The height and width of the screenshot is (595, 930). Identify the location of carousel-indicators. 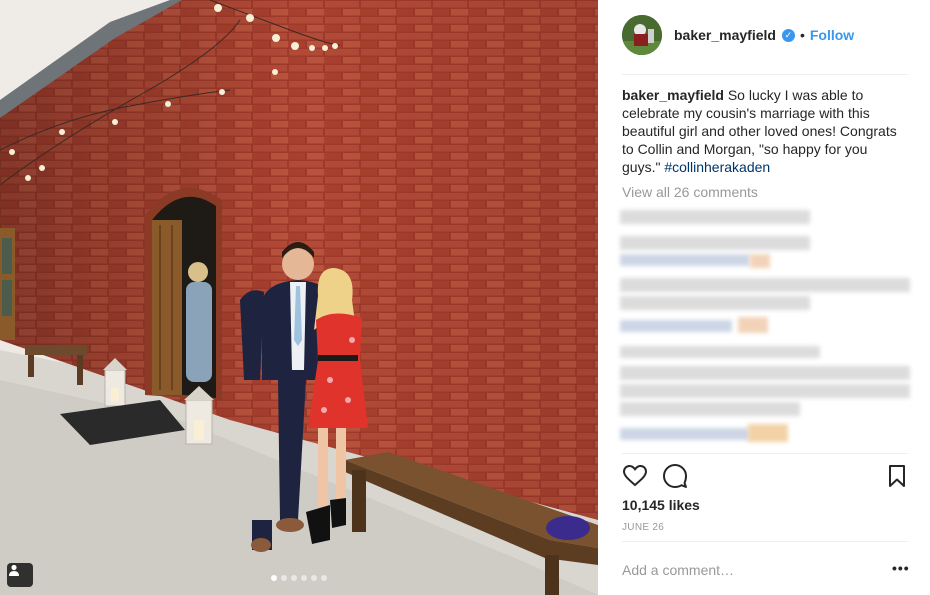
(299, 578).